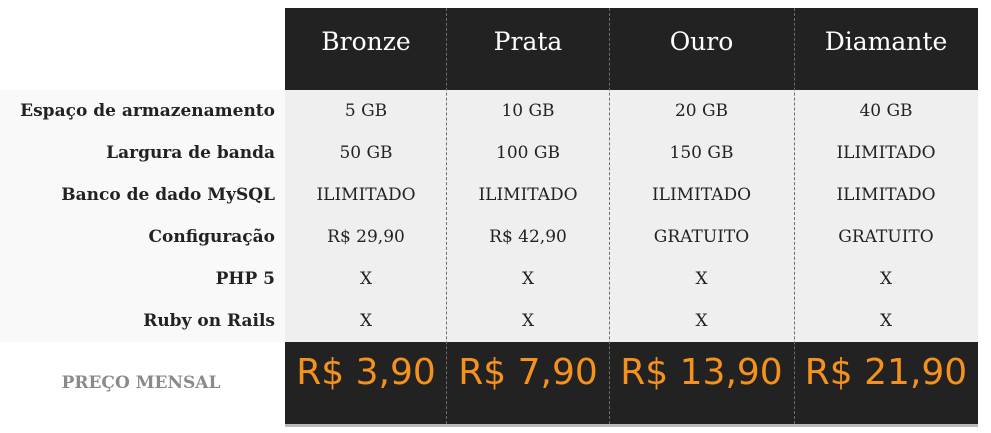 The image size is (991, 433). I want to click on plan-value: 150 GB, so click(701, 153).